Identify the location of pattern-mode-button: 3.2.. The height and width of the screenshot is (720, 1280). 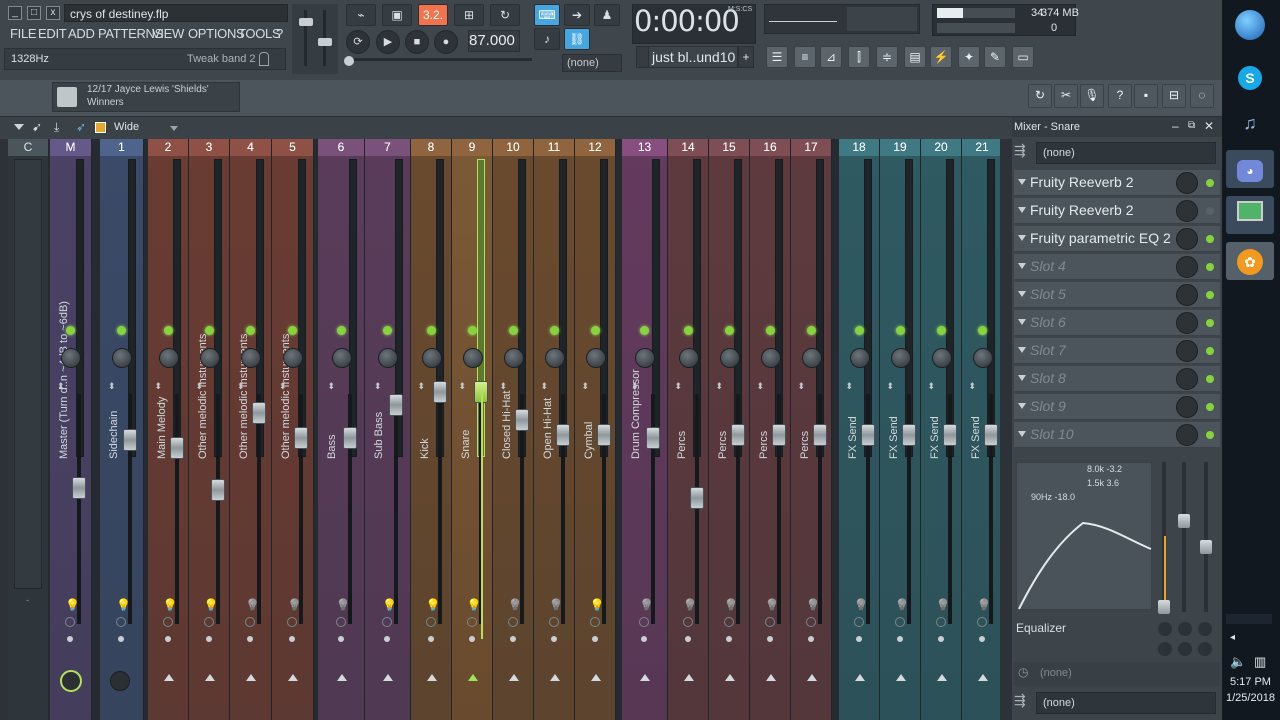
(433, 15).